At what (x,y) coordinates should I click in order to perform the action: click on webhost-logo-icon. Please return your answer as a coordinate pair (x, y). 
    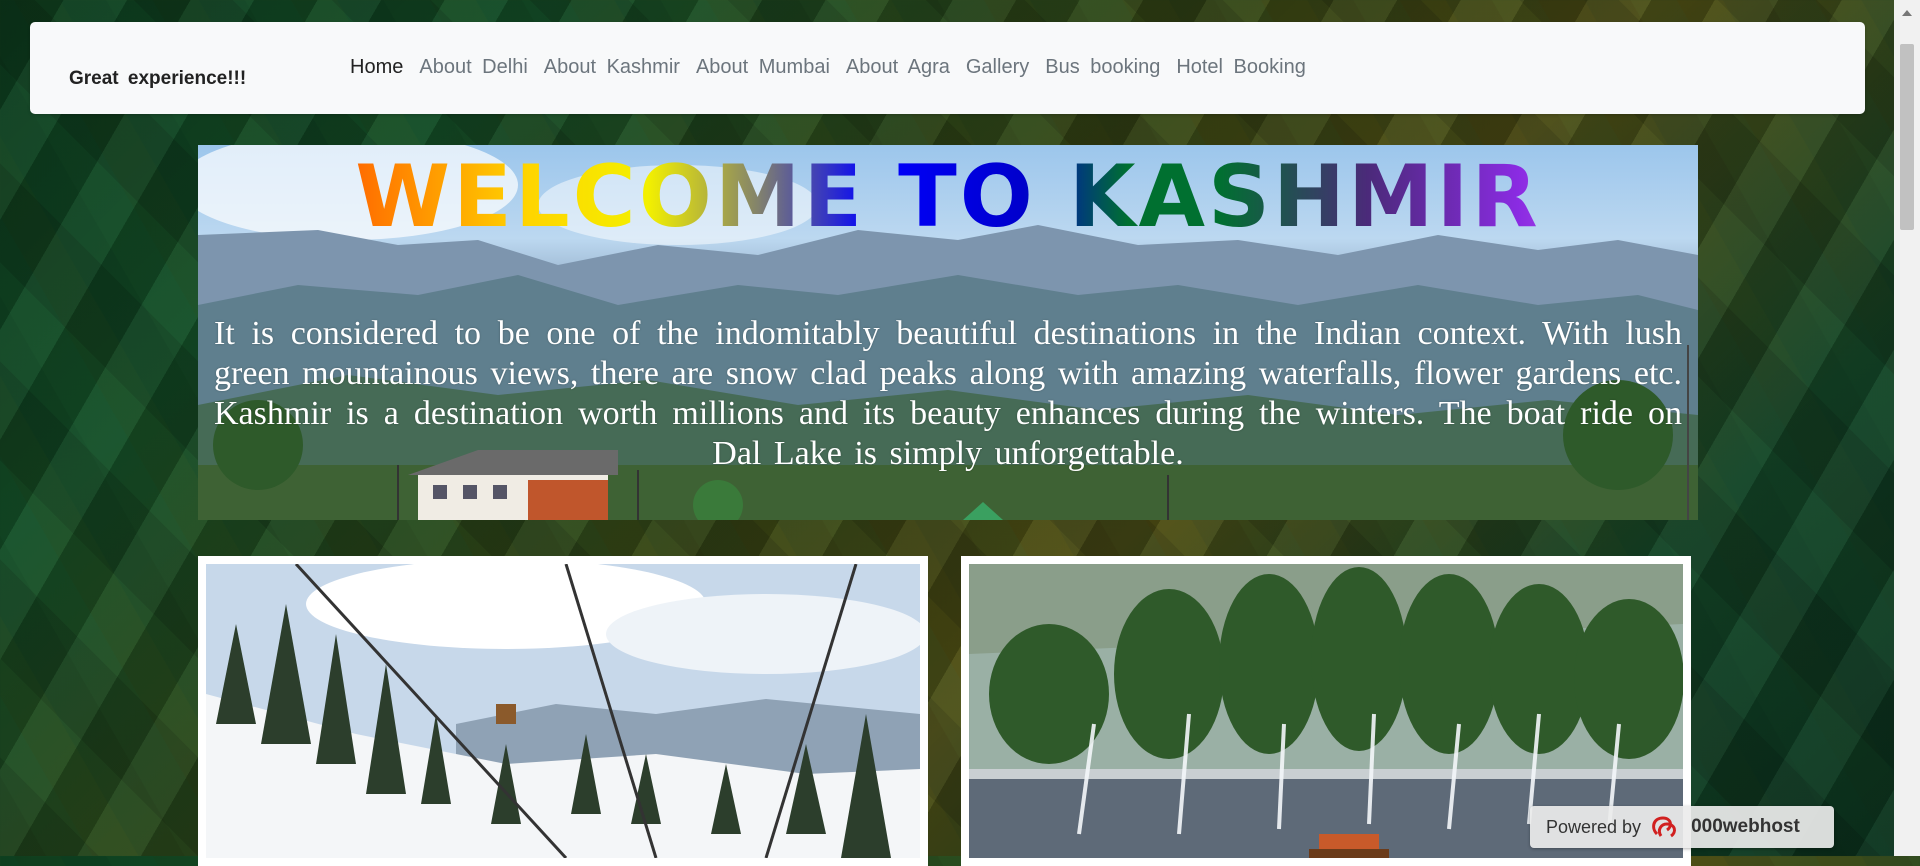
    Looking at the image, I should click on (1664, 827).